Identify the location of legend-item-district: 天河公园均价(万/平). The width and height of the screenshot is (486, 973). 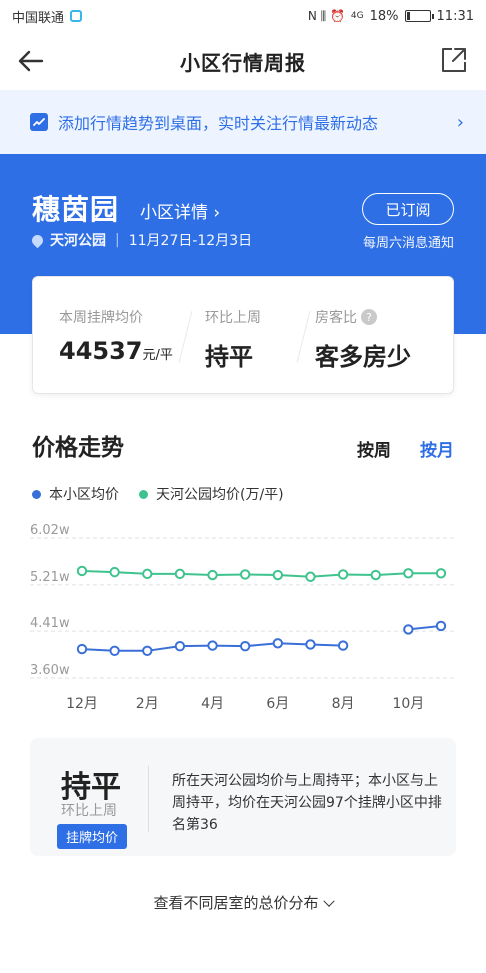
(211, 494).